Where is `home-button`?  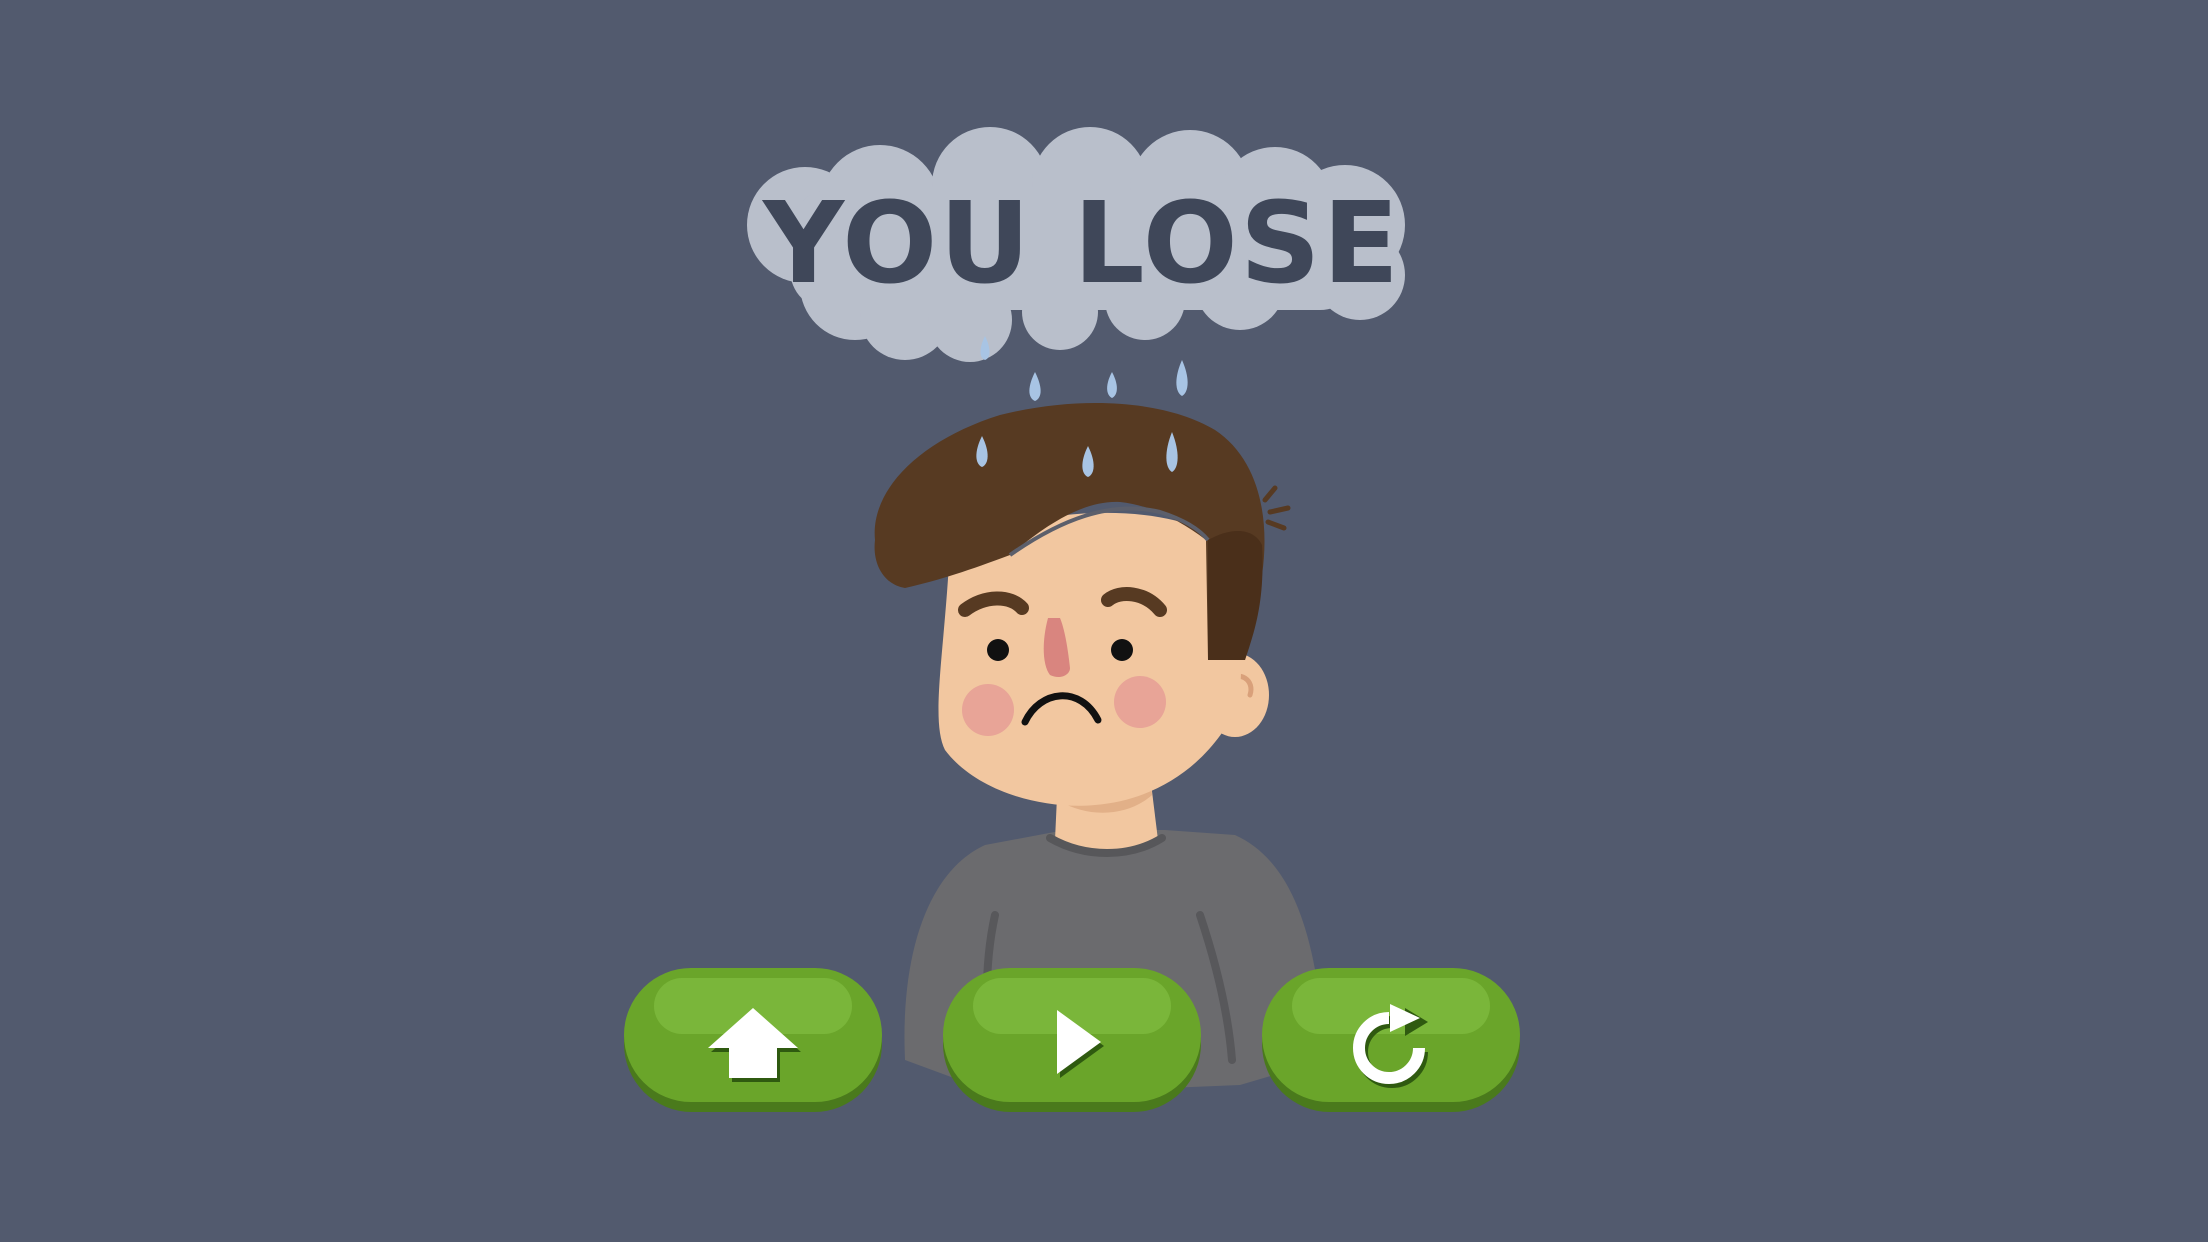
home-button is located at coordinates (753, 1040).